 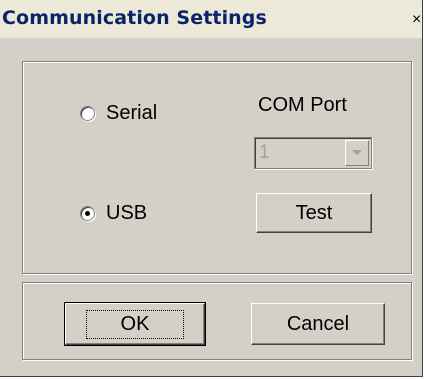 What do you see at coordinates (87, 113) in the screenshot?
I see `serial-radio-circle` at bounding box center [87, 113].